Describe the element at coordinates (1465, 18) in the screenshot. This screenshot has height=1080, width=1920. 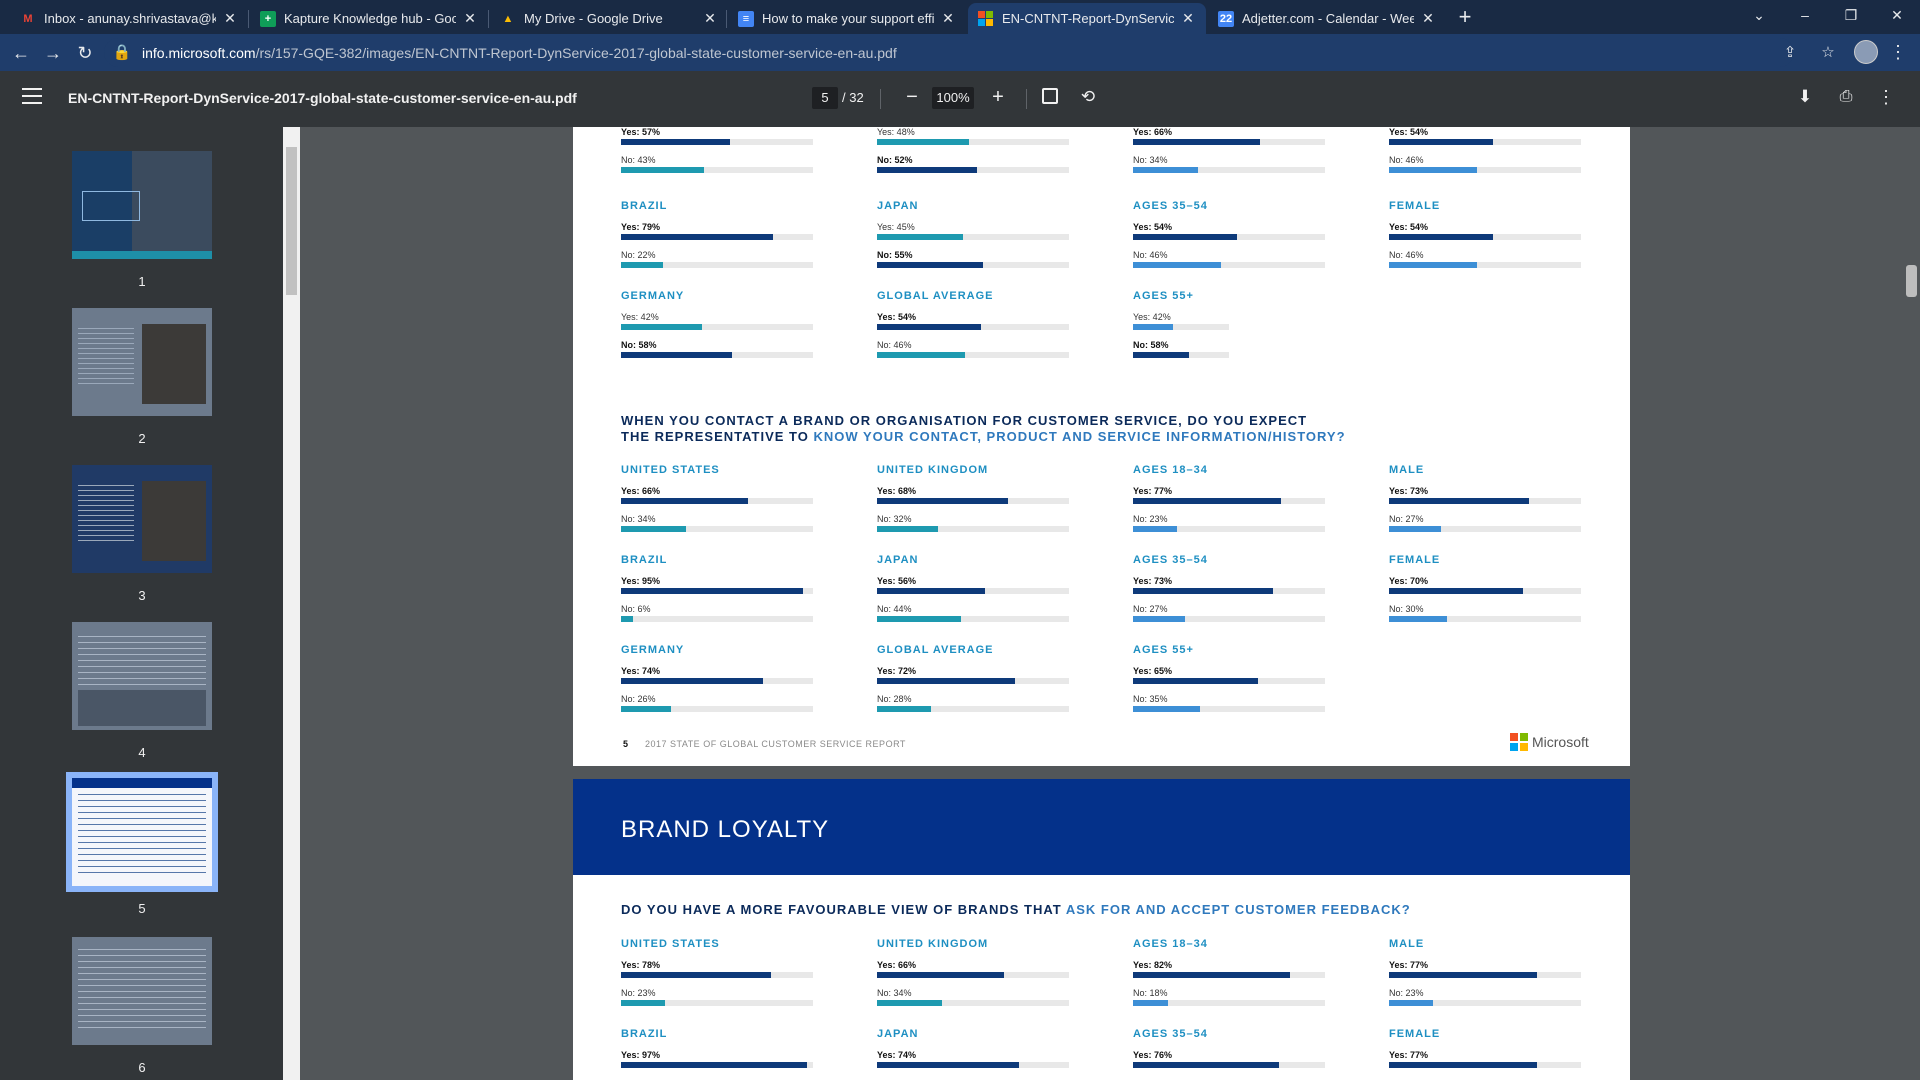
I see `new-tab-button: +` at that location.